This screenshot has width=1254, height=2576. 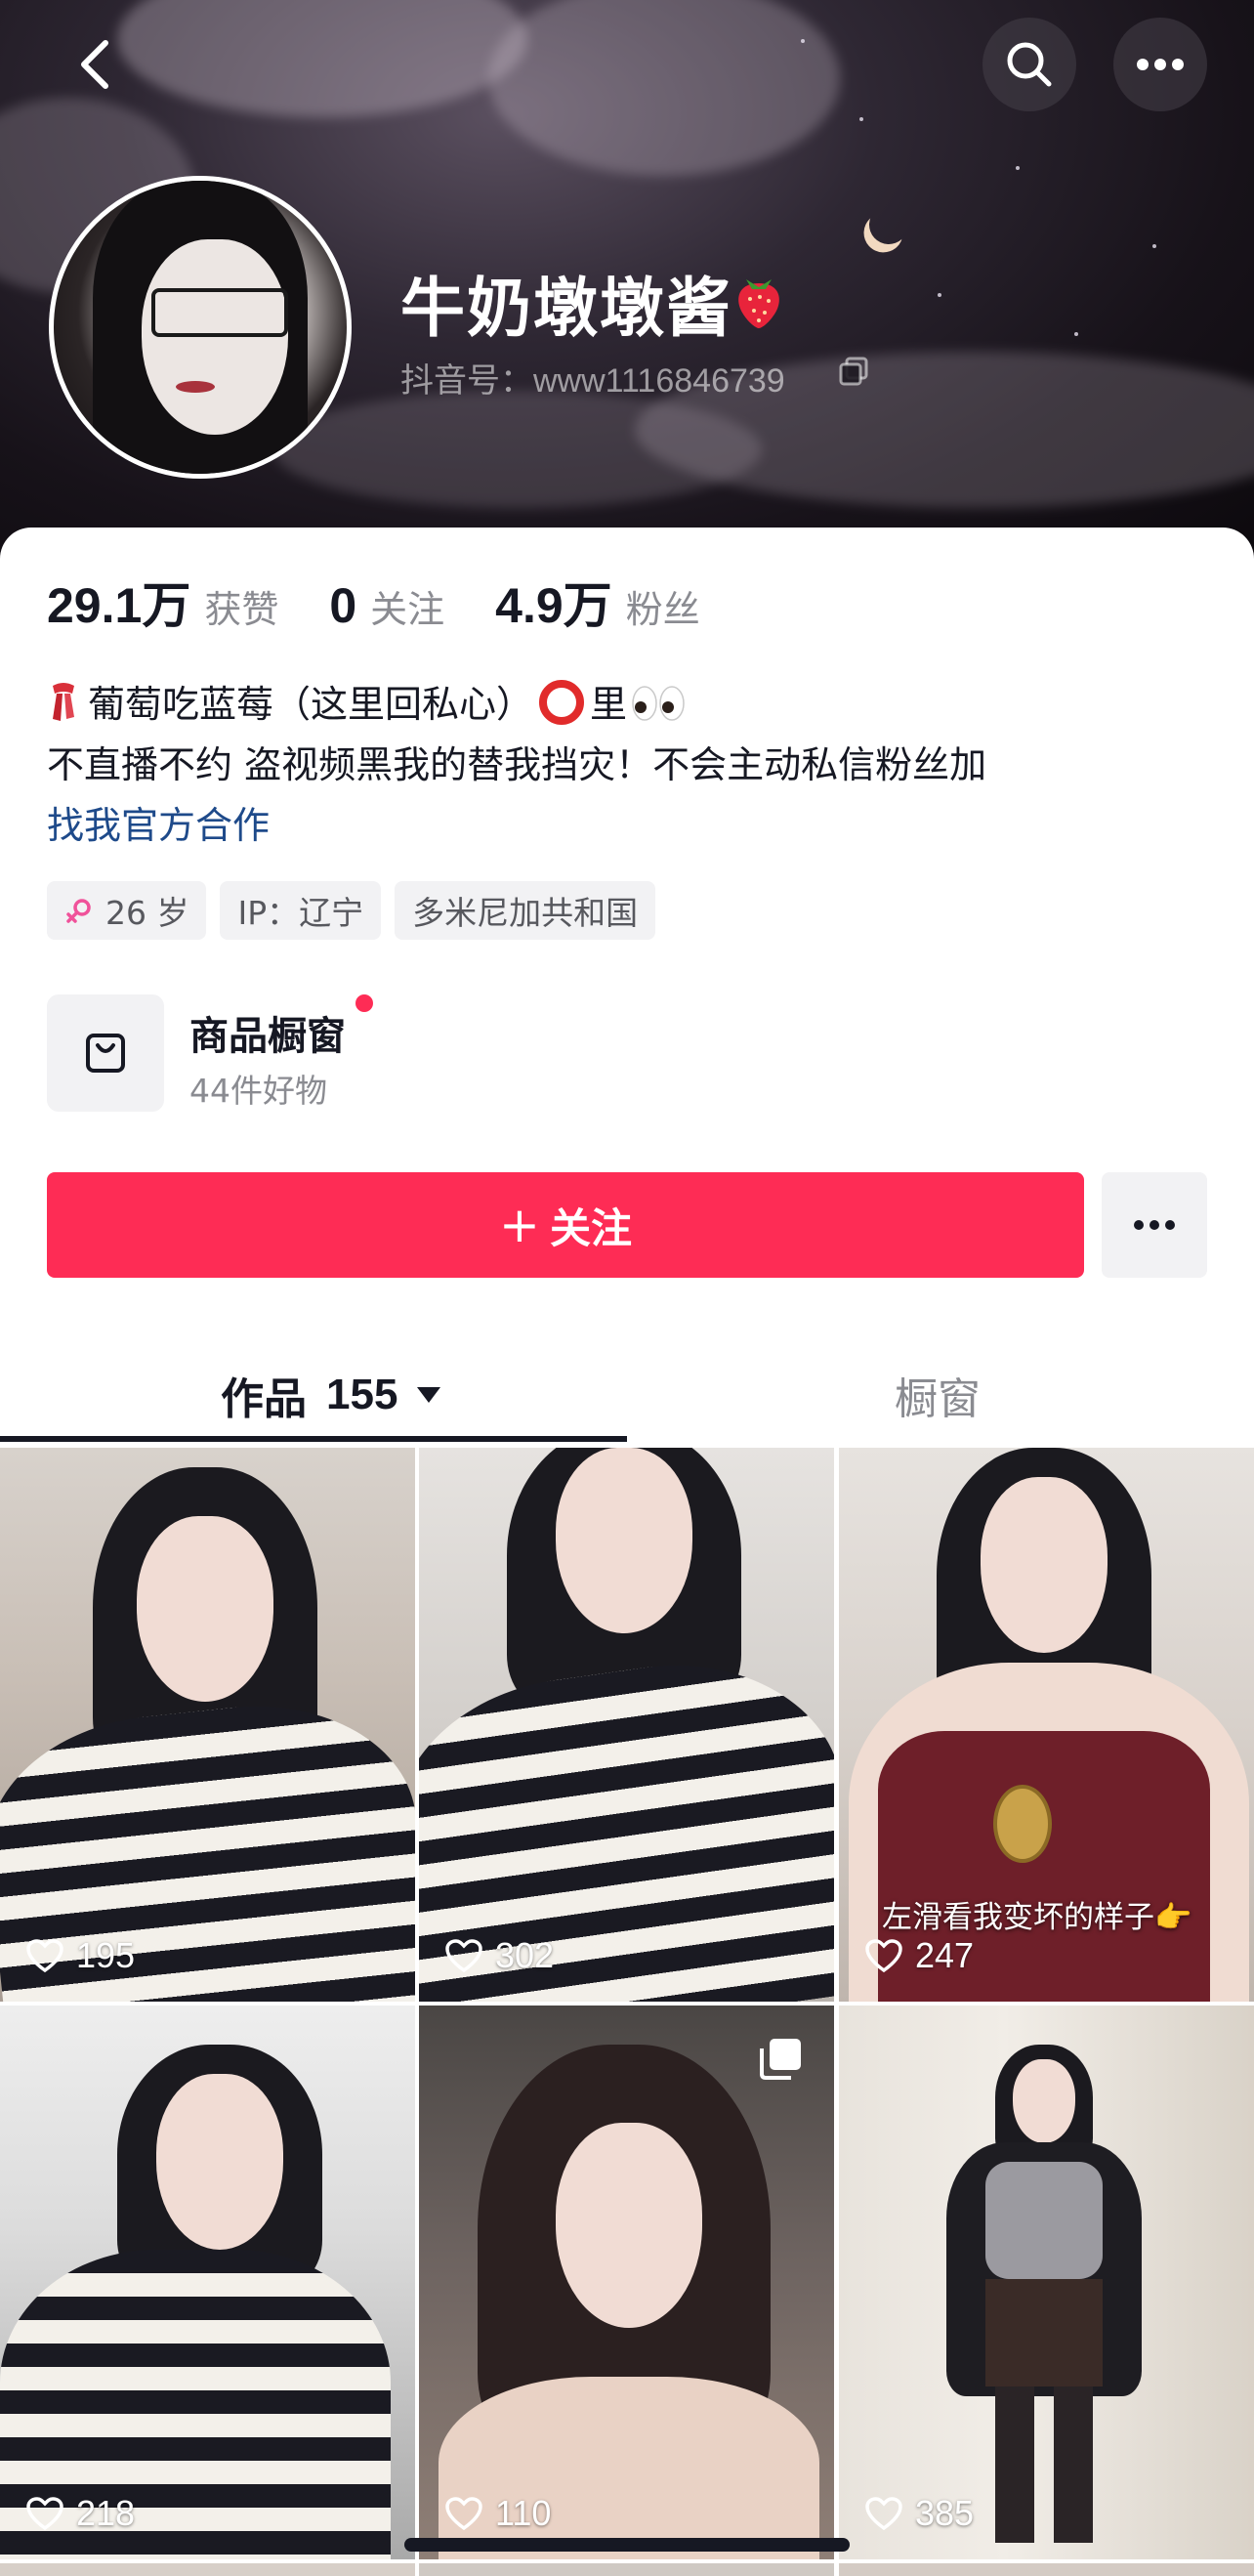 I want to click on leg-right, so click(x=1074, y=2464).